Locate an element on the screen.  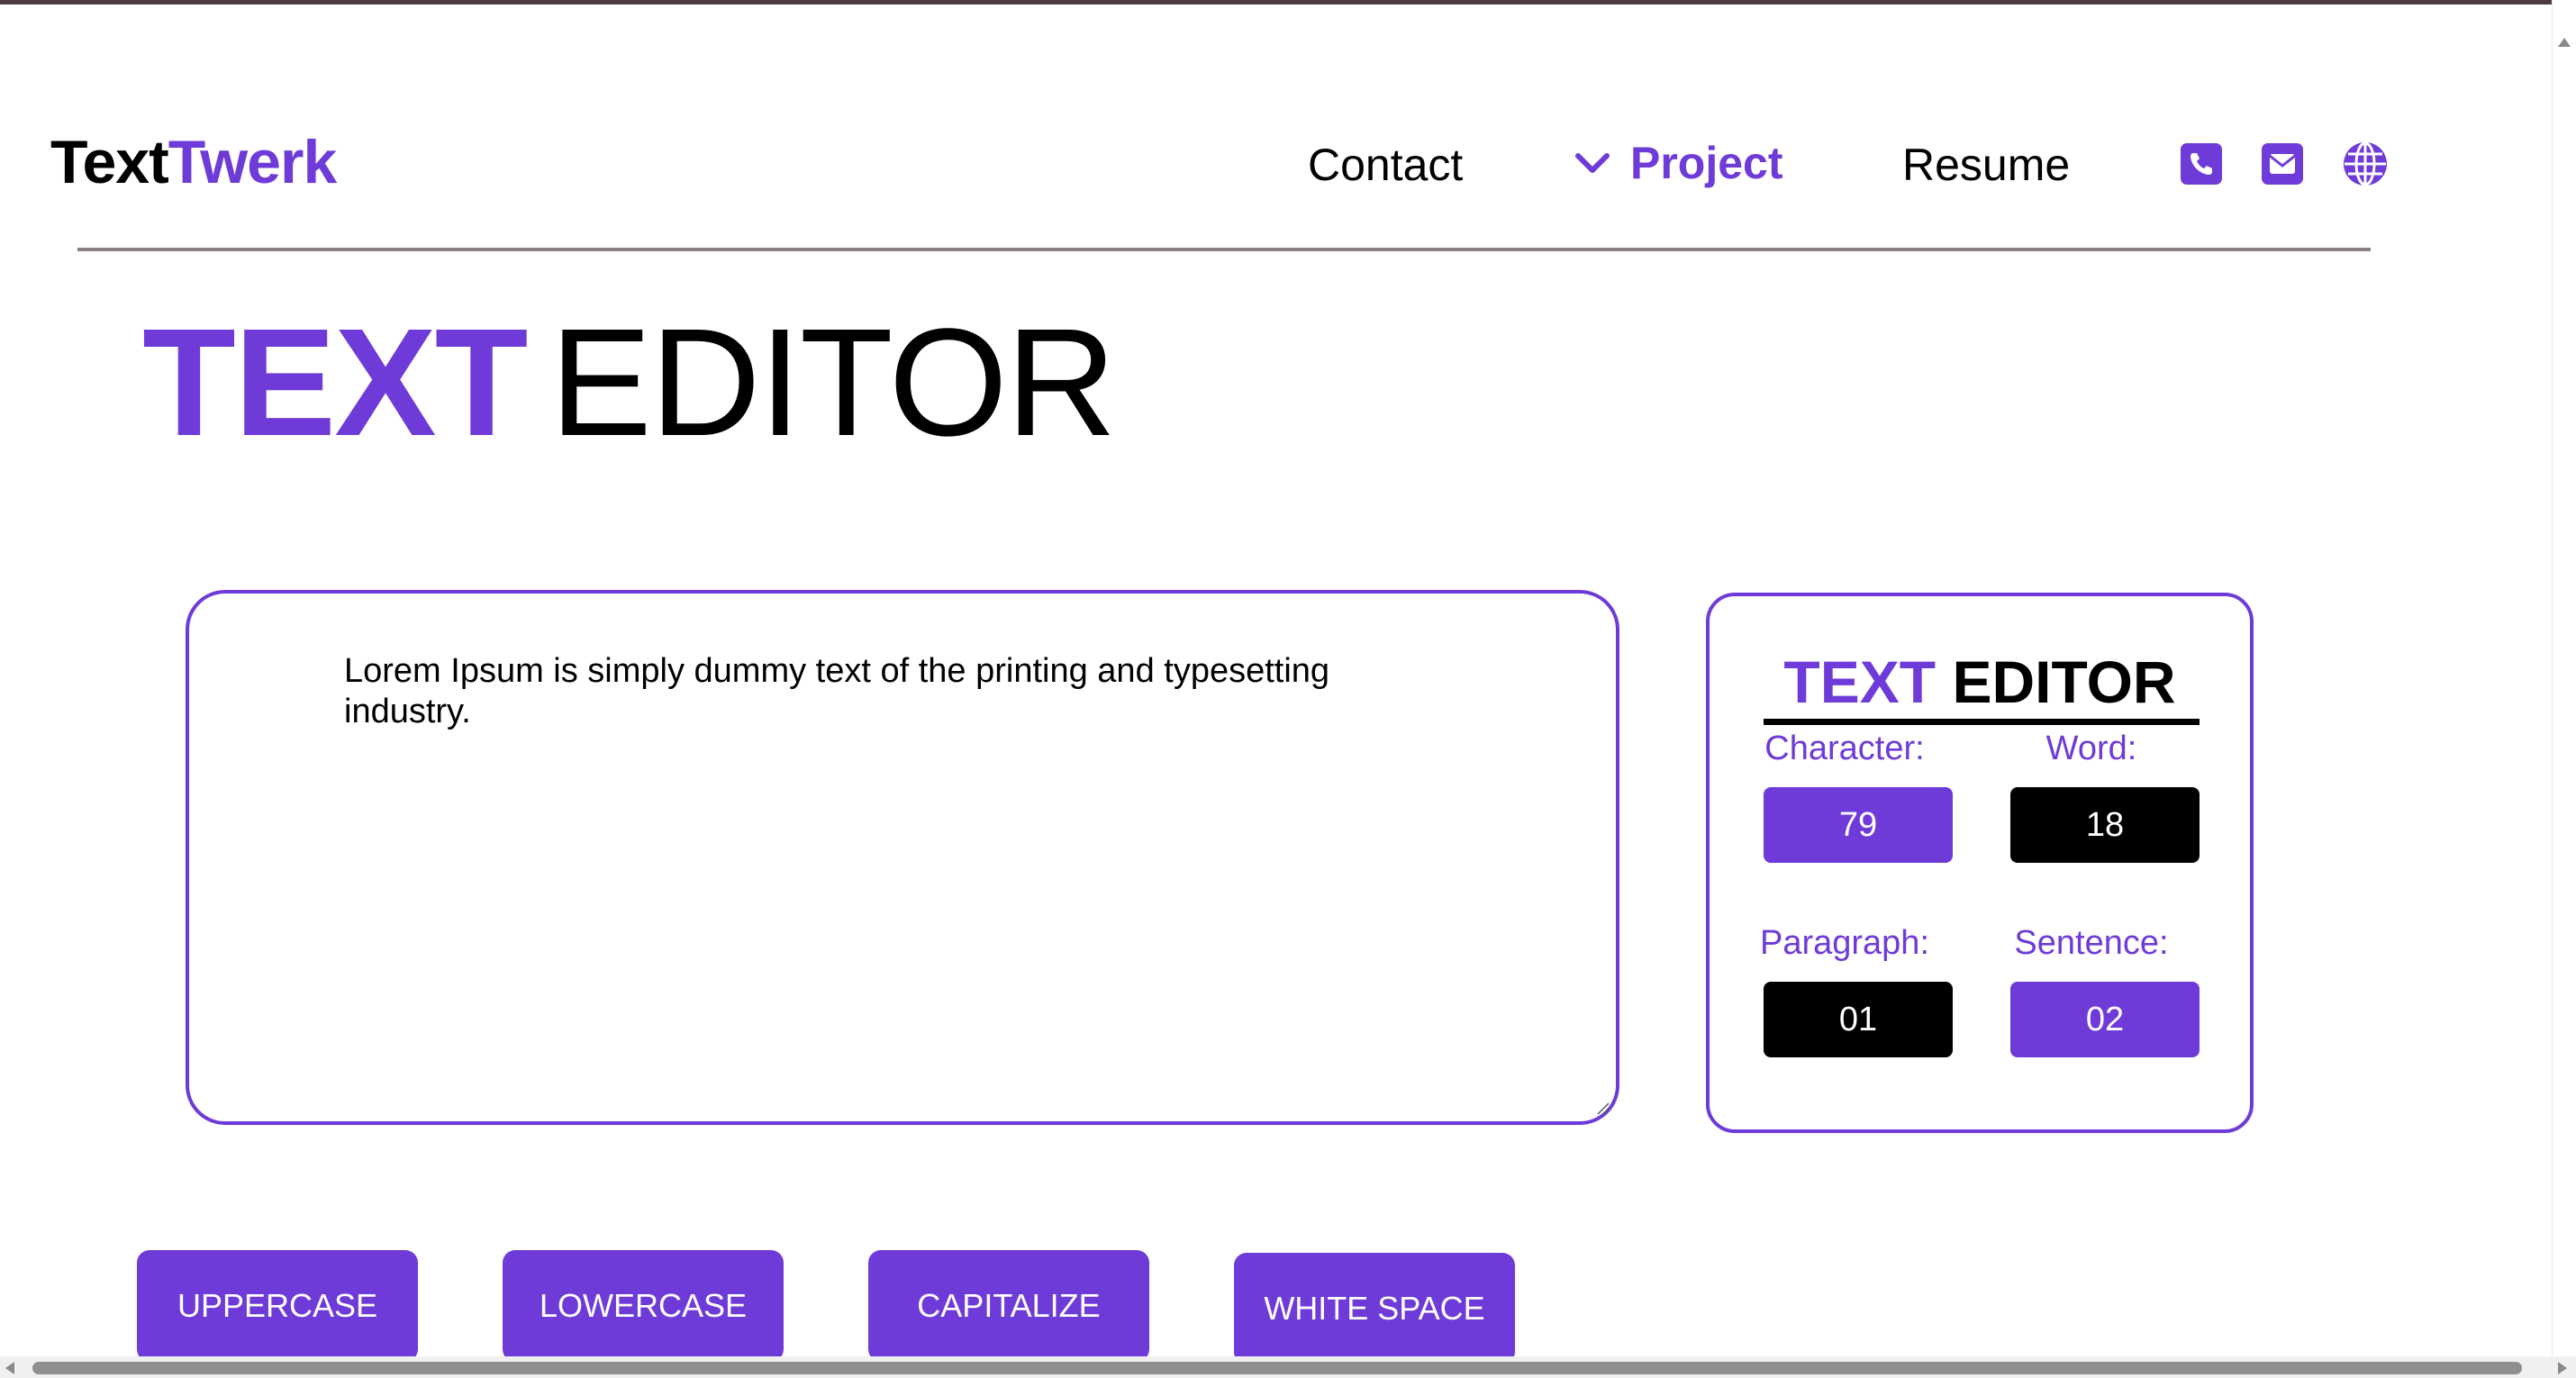
page-title: TEXT EDITOR is located at coordinates (629, 382).